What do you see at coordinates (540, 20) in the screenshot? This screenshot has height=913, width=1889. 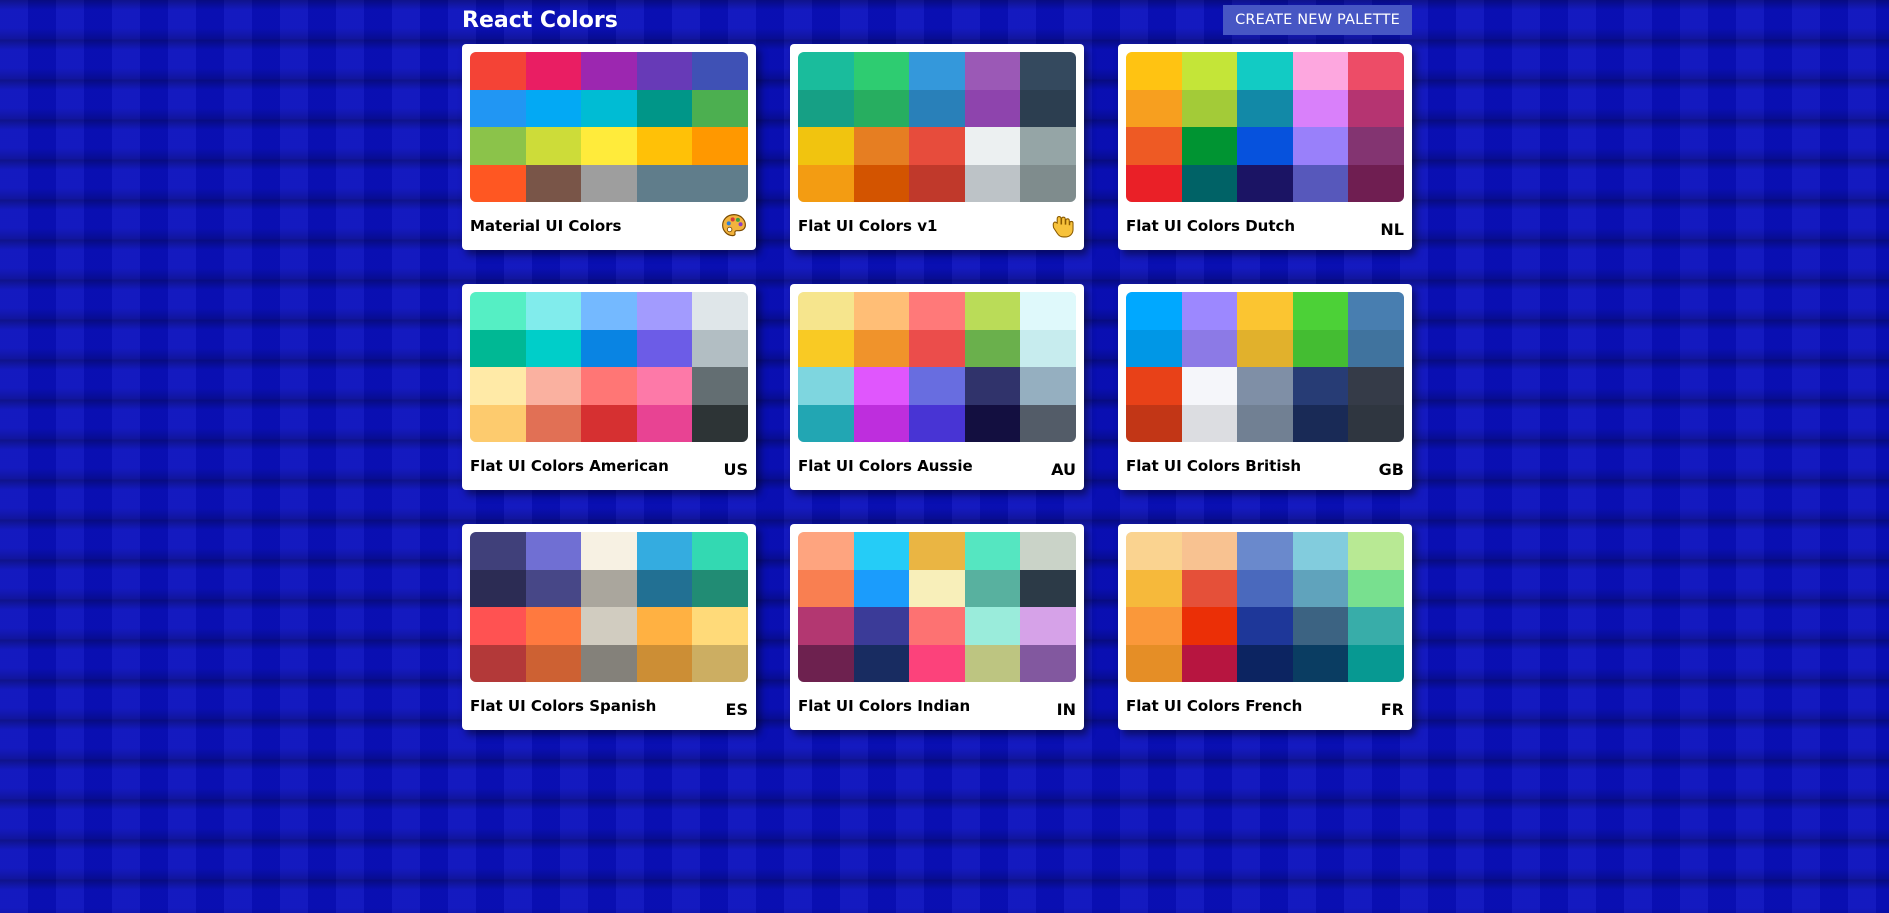 I see `app-title: React Colors` at bounding box center [540, 20].